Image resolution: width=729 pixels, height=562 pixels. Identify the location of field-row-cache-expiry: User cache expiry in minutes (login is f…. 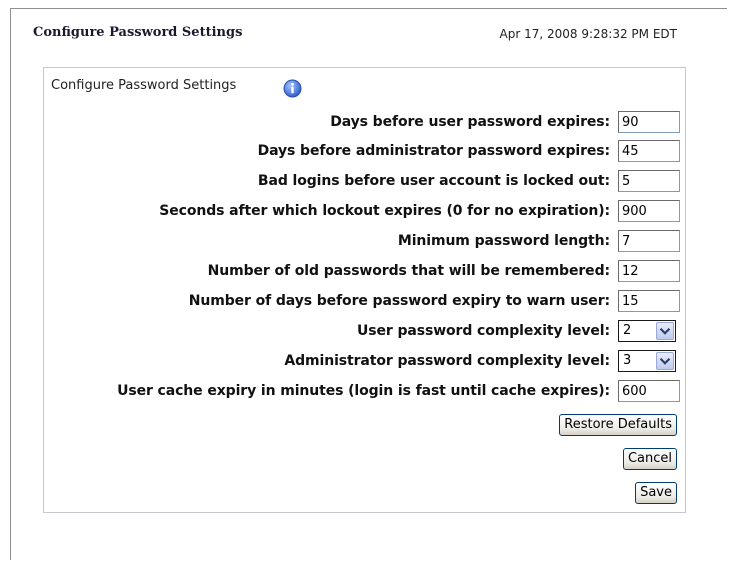
(362, 392).